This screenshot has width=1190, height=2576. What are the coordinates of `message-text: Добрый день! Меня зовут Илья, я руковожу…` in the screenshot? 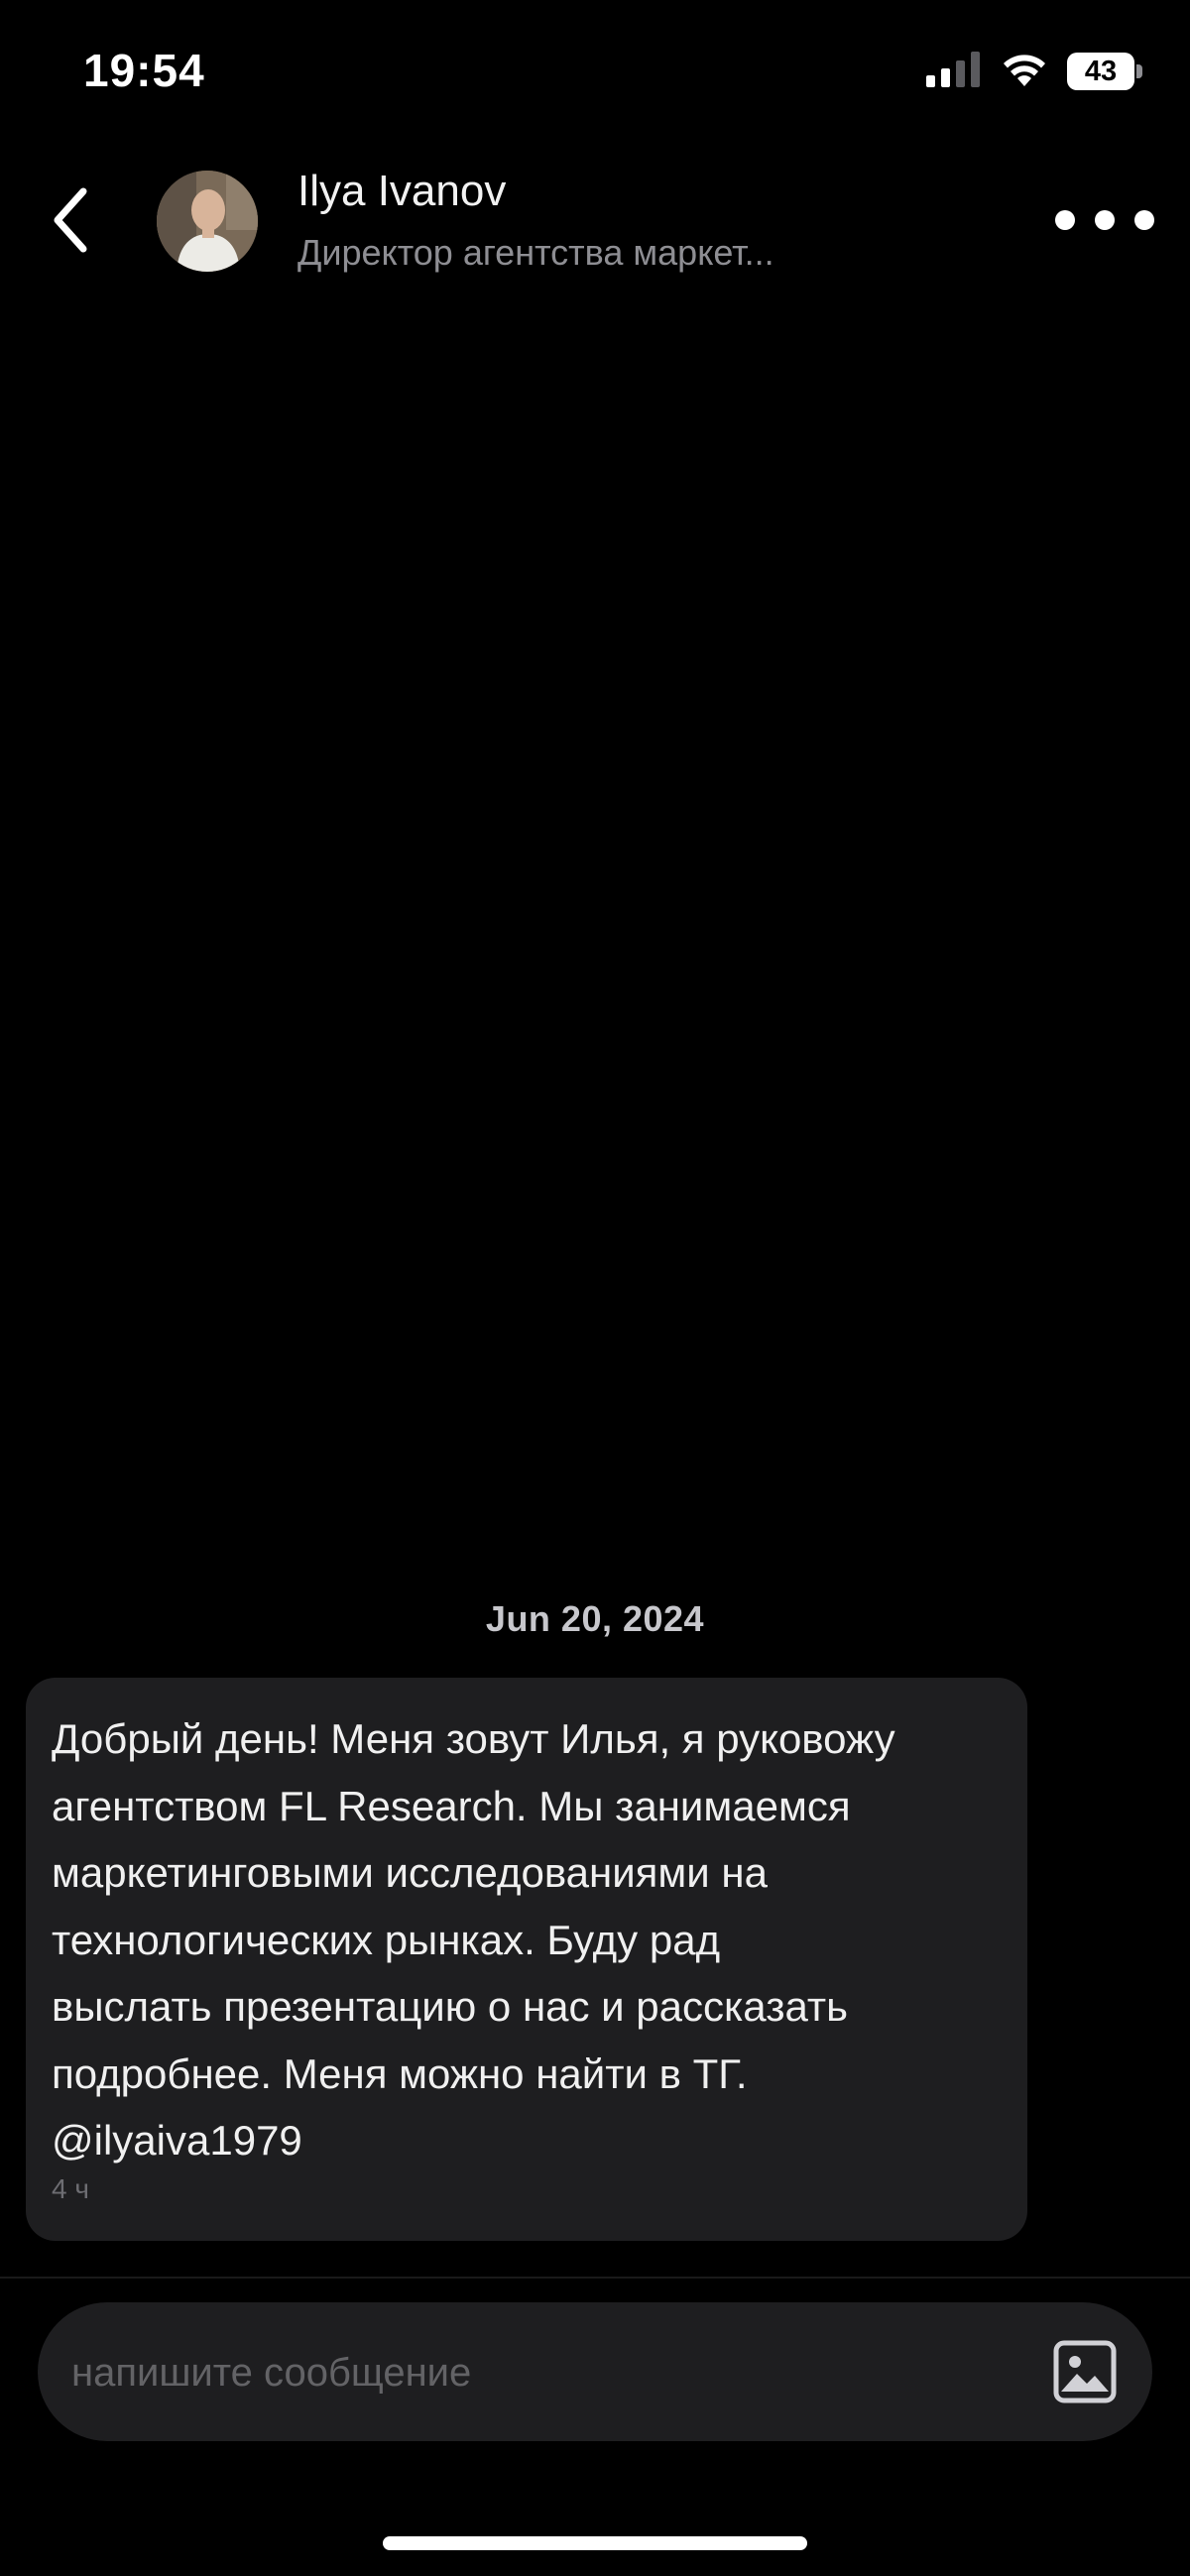 It's located at (473, 1940).